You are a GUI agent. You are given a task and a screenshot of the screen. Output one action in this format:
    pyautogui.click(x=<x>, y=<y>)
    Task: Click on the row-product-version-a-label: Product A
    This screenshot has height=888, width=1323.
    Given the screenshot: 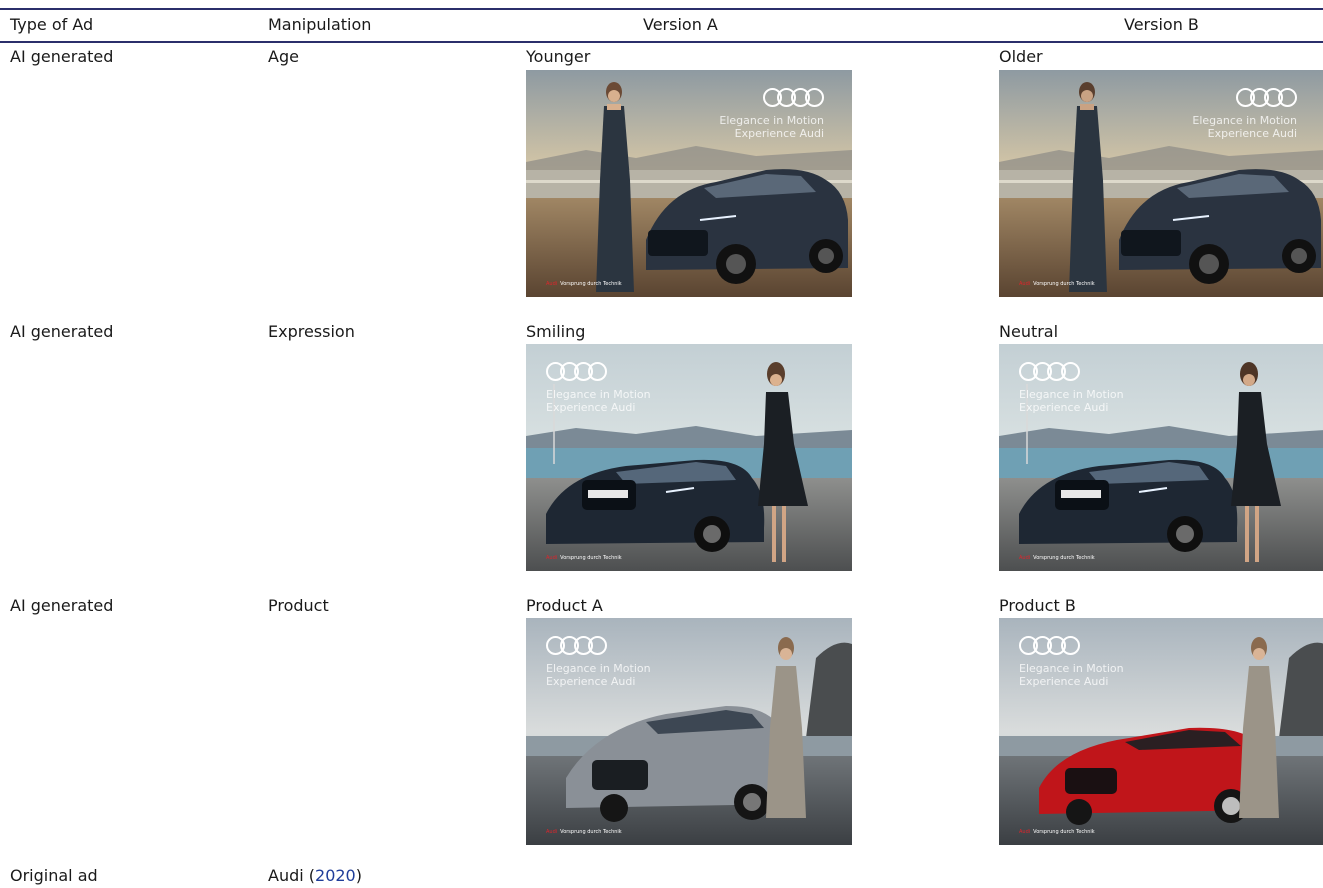 What is the action you would take?
    pyautogui.click(x=564, y=605)
    